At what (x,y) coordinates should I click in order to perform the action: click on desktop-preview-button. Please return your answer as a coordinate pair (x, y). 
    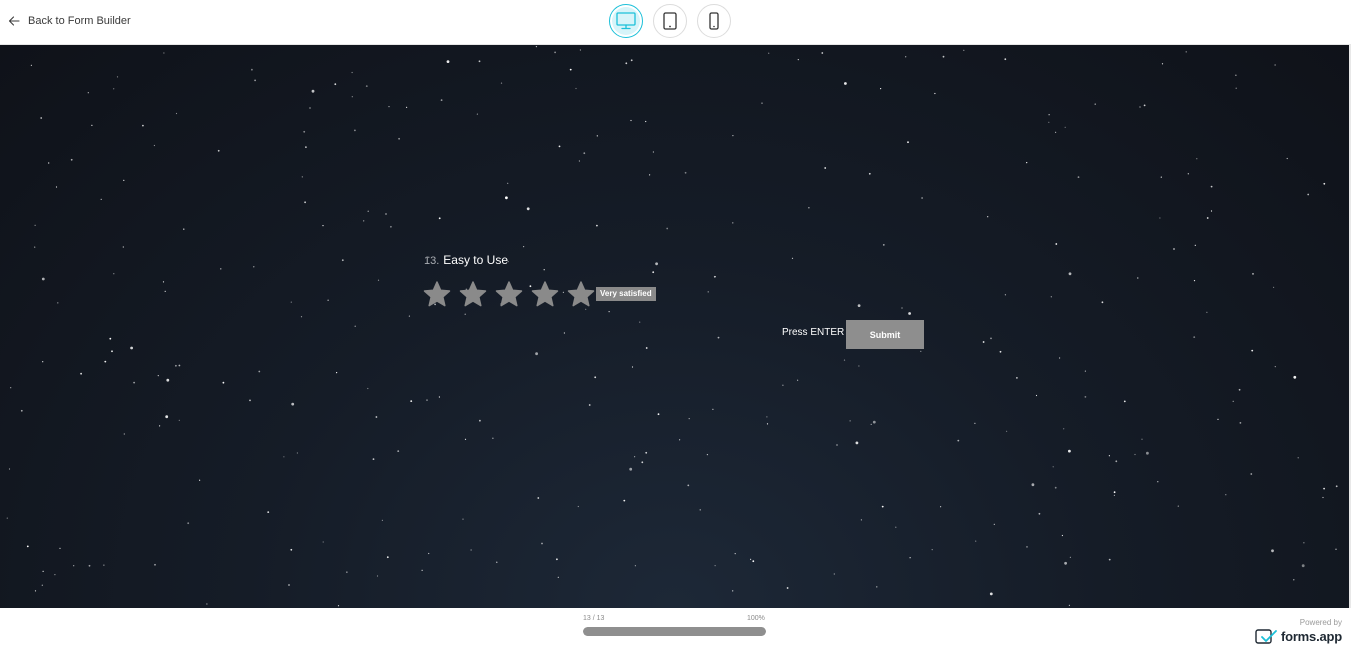
    Looking at the image, I should click on (626, 21).